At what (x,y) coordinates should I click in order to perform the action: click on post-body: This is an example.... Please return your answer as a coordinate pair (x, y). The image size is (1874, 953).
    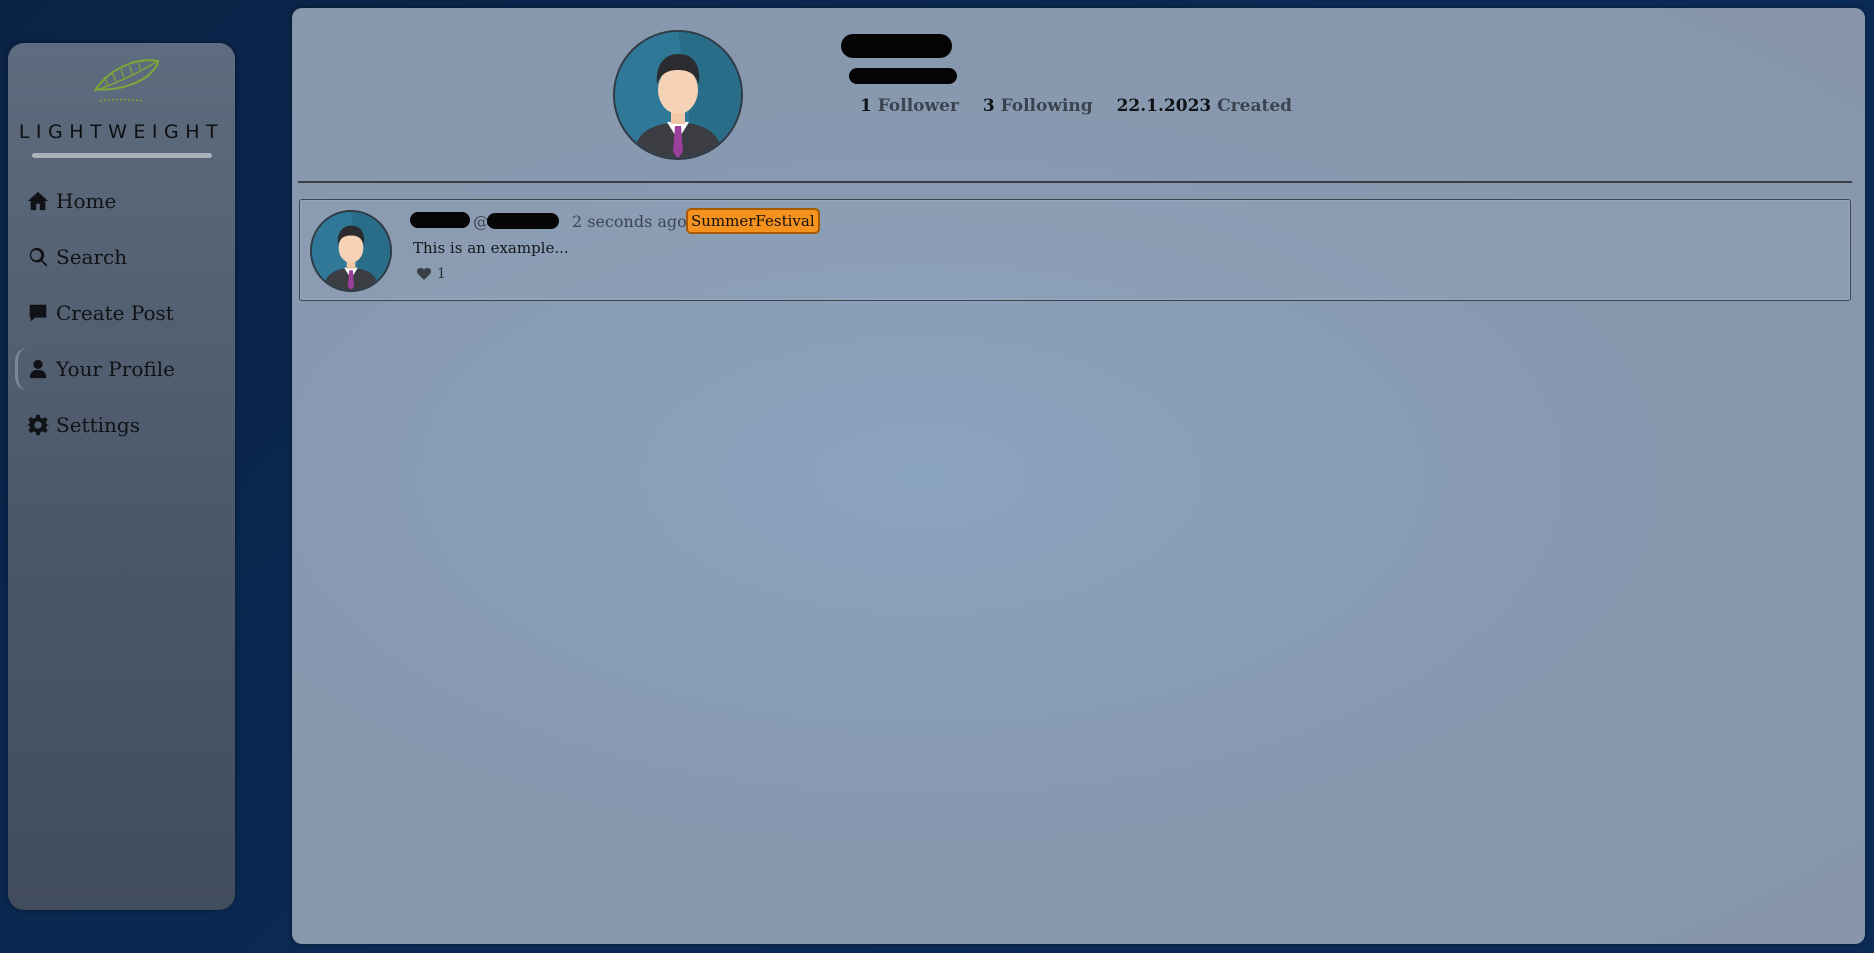
    Looking at the image, I should click on (491, 248).